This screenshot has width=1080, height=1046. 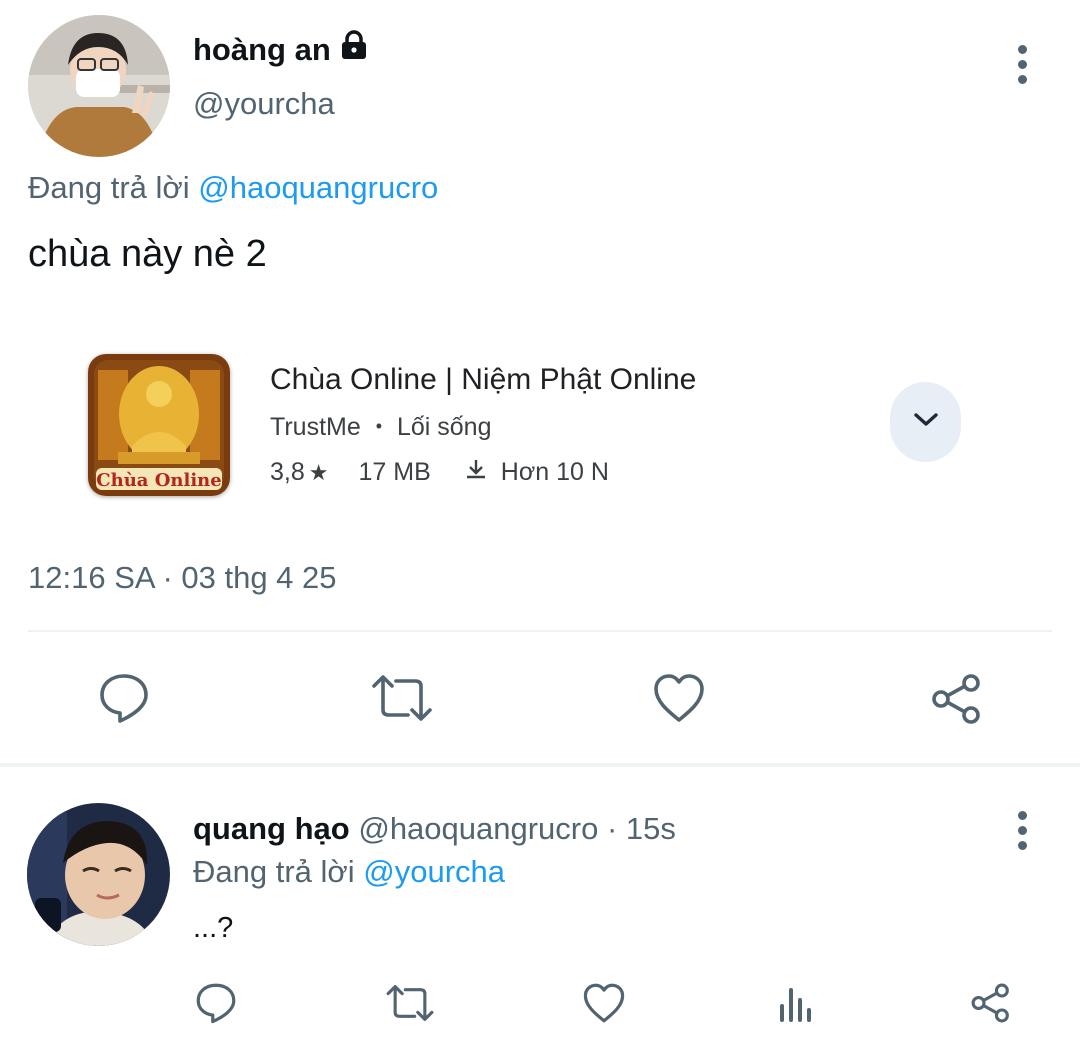 What do you see at coordinates (394, 472) in the screenshot?
I see `app-size: 17 MB` at bounding box center [394, 472].